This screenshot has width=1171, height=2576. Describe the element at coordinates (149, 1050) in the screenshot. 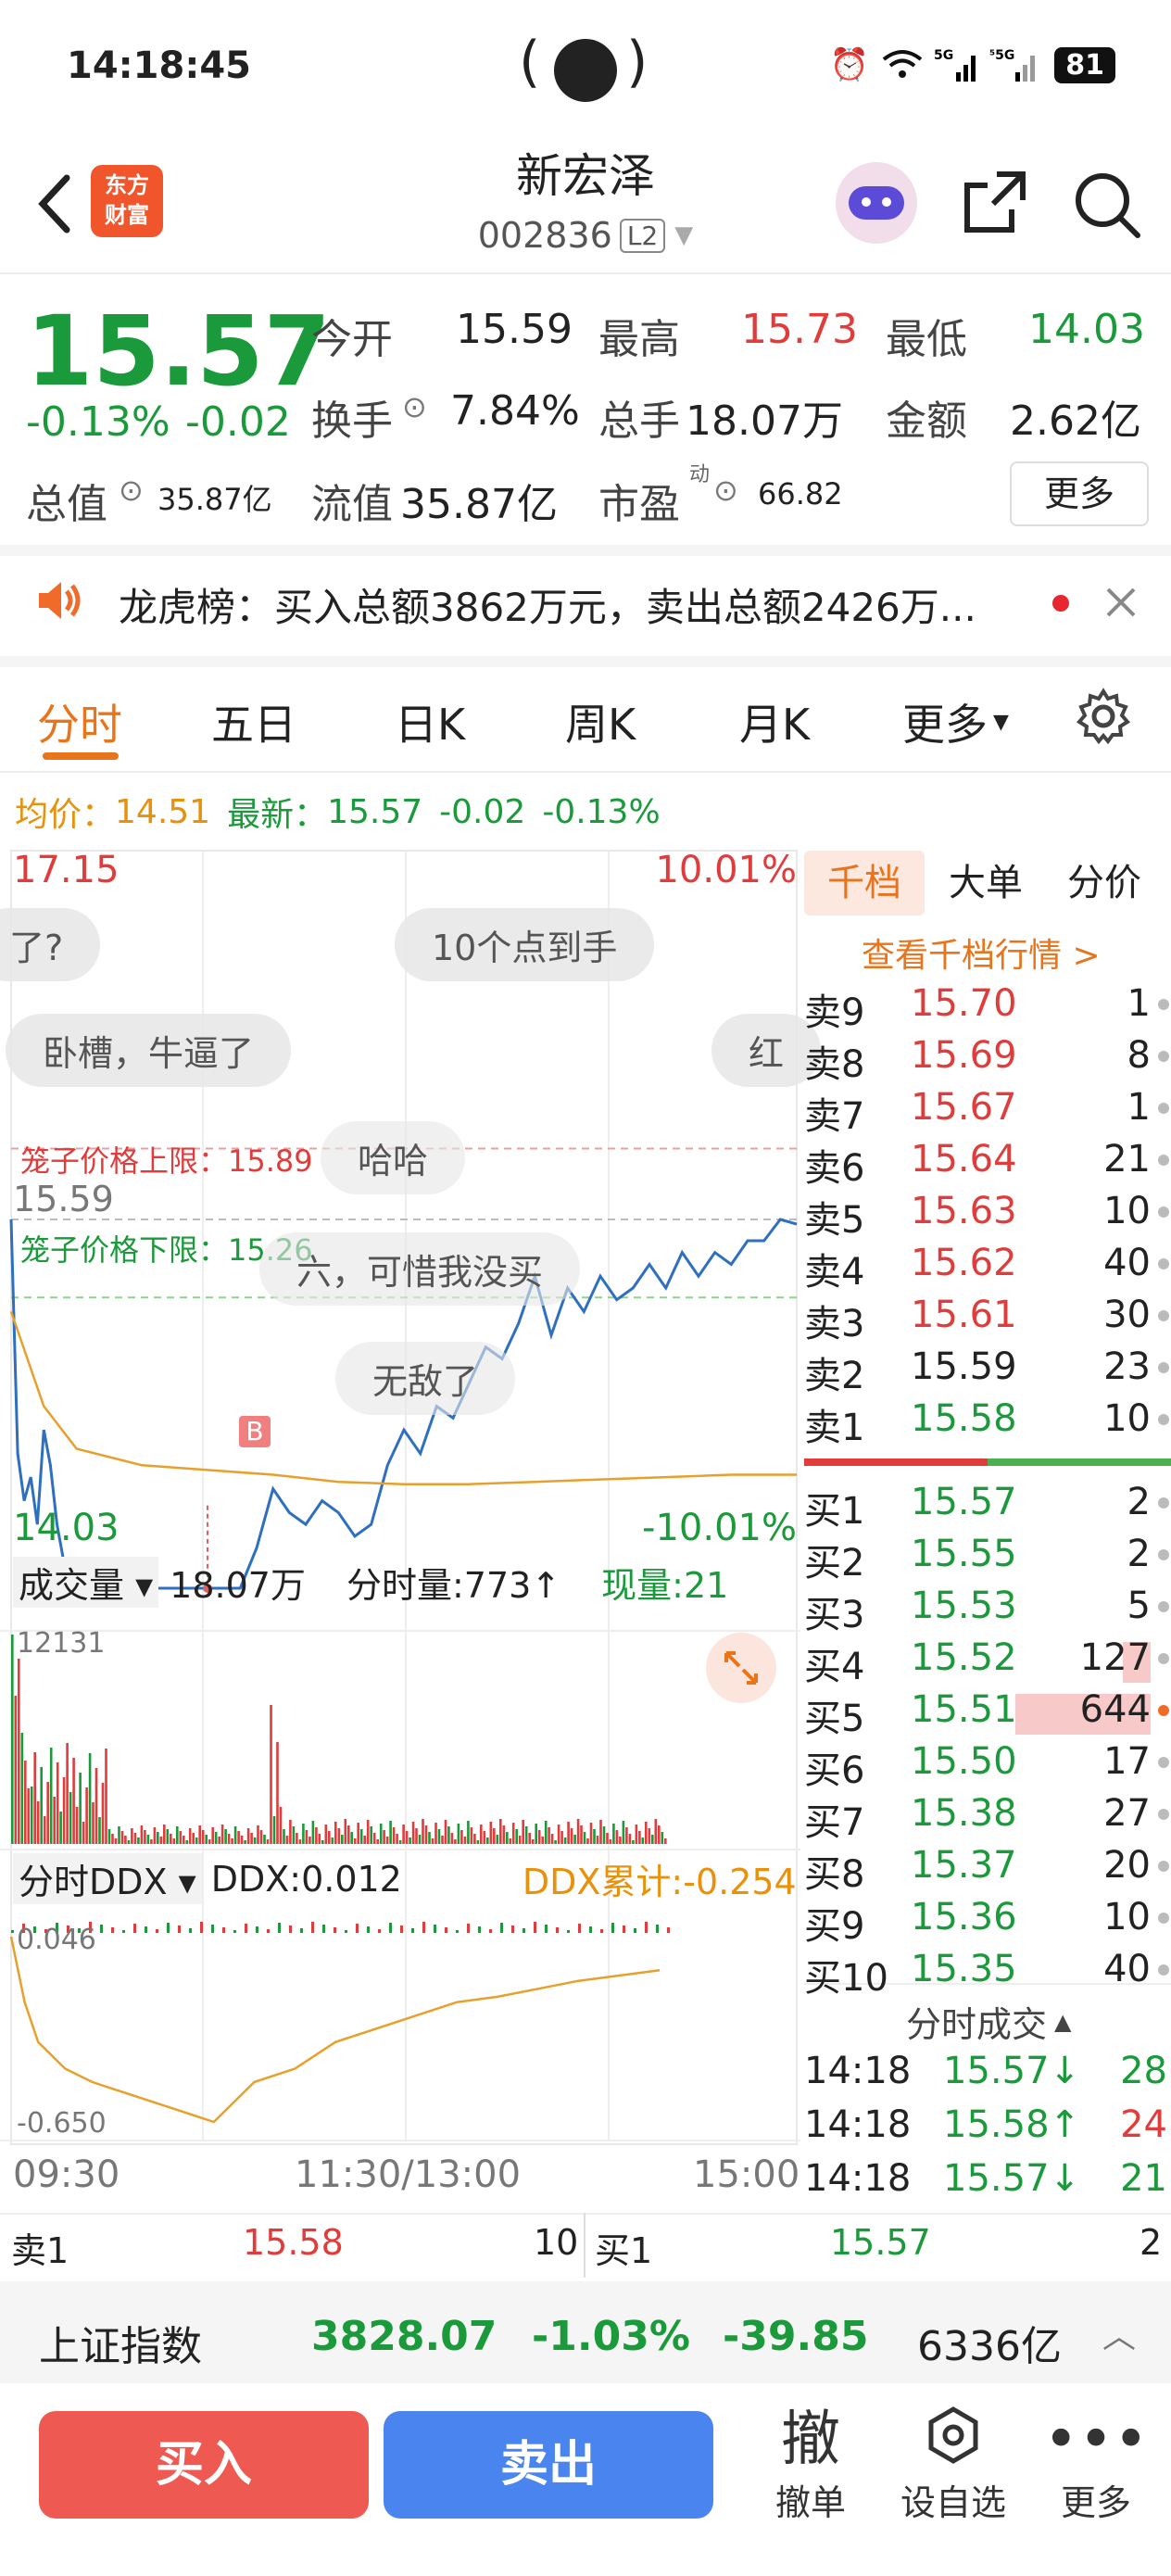

I see `comment-bubble: 卧槽，牛逼了` at that location.